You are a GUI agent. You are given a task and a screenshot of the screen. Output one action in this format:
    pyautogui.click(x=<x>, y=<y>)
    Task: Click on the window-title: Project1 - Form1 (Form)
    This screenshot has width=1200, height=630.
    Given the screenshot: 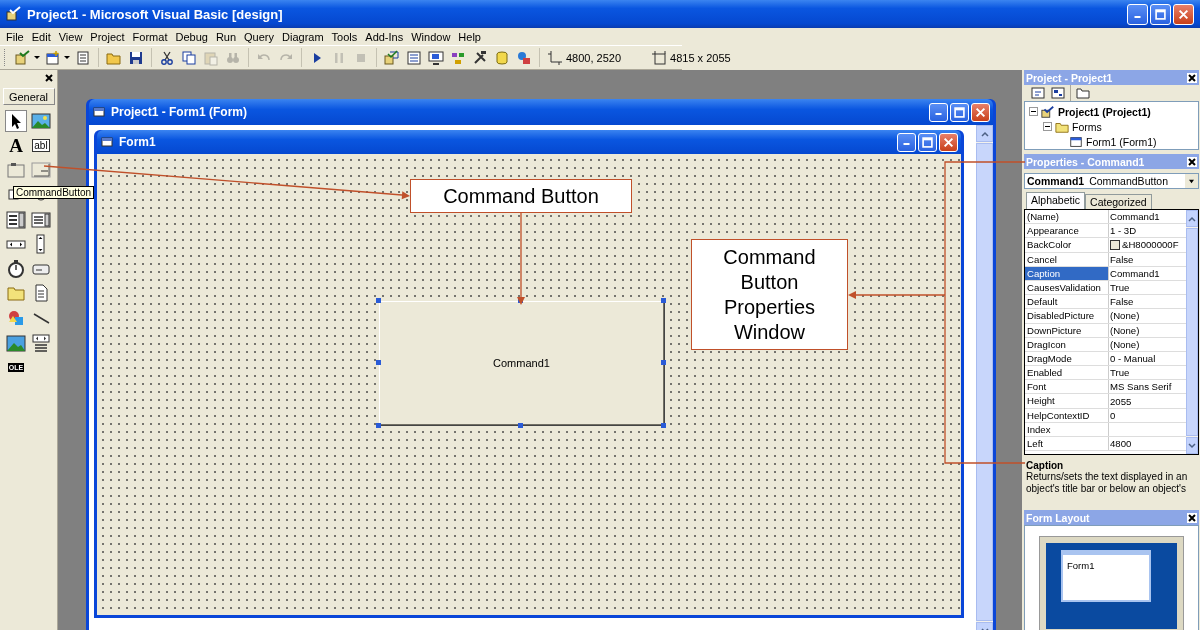 What is the action you would take?
    pyautogui.click(x=179, y=112)
    